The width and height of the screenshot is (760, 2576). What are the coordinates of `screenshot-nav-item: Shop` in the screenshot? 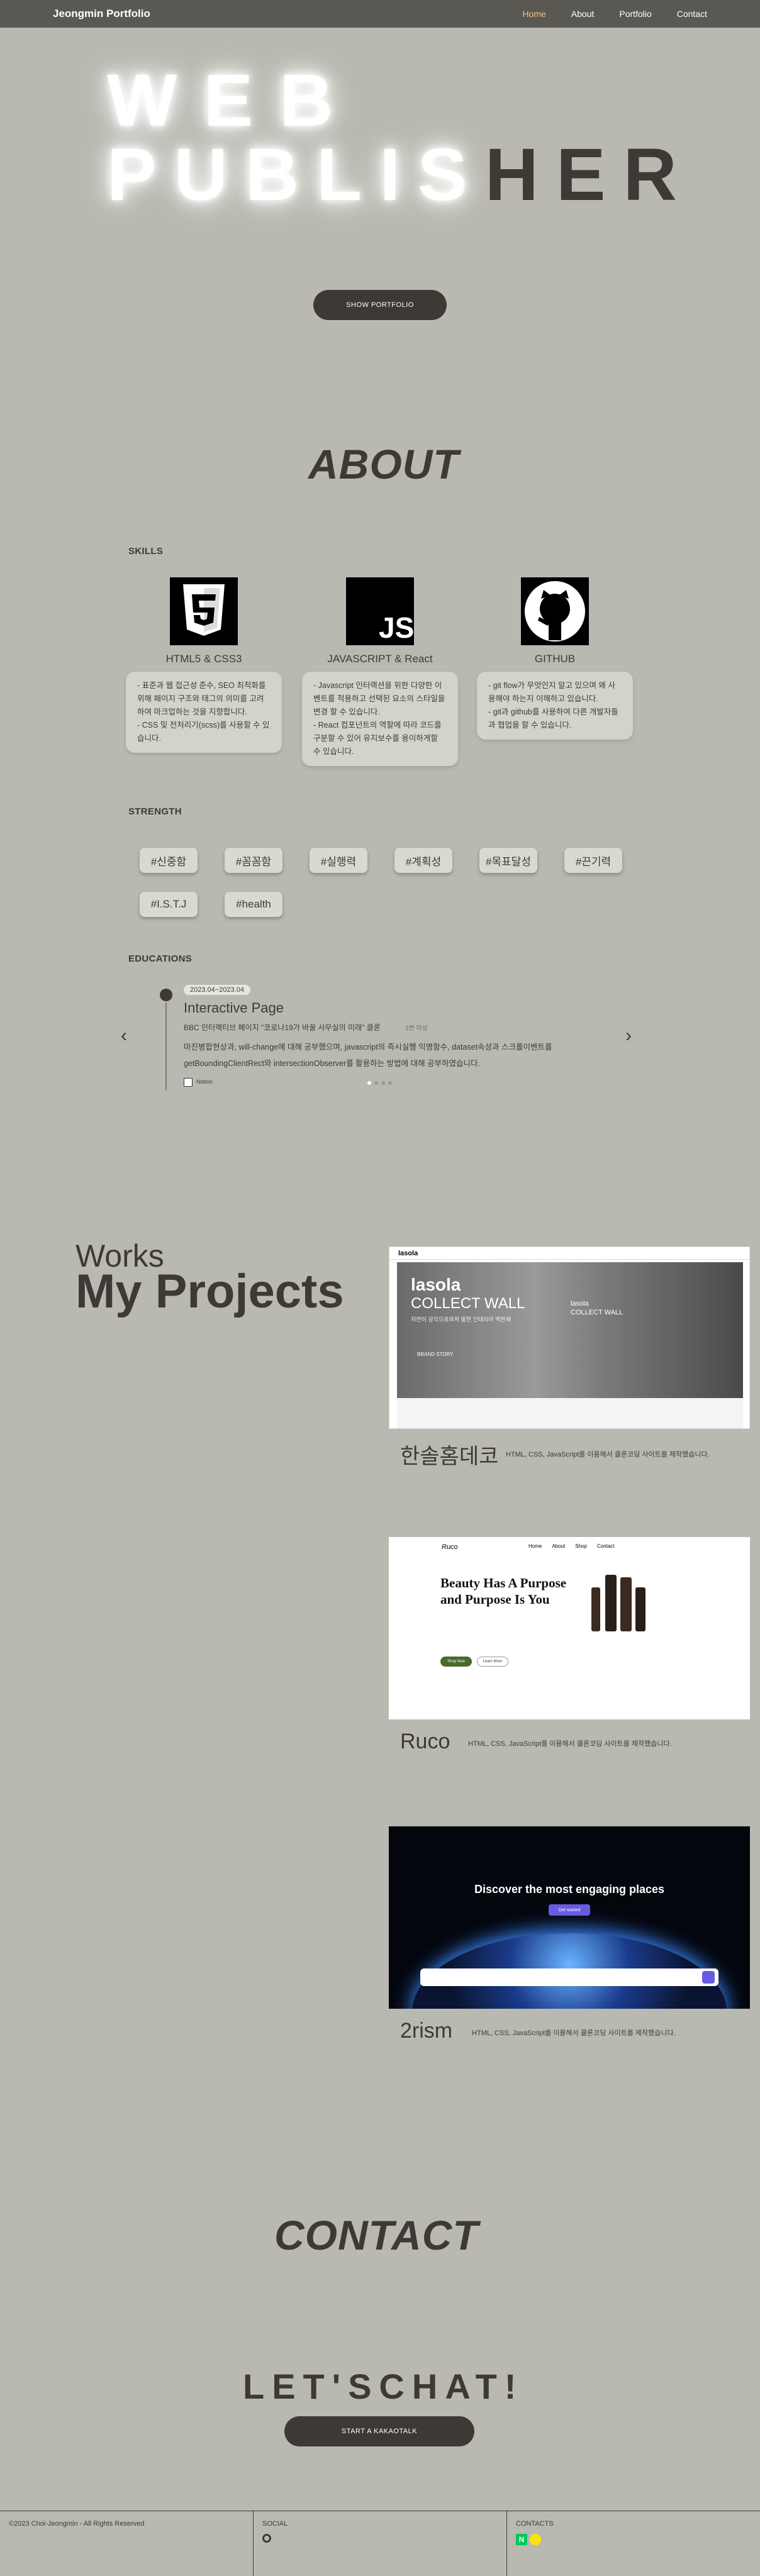 It's located at (581, 1546).